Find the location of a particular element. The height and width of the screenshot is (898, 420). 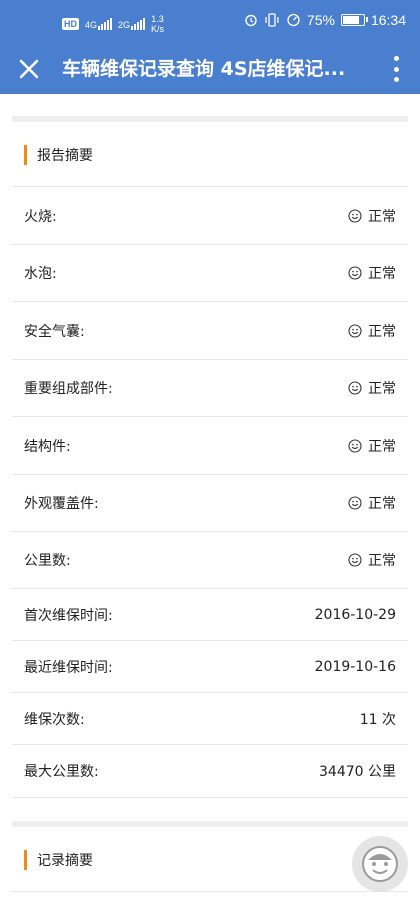

summary-label: 维保次数: is located at coordinates (54, 719).